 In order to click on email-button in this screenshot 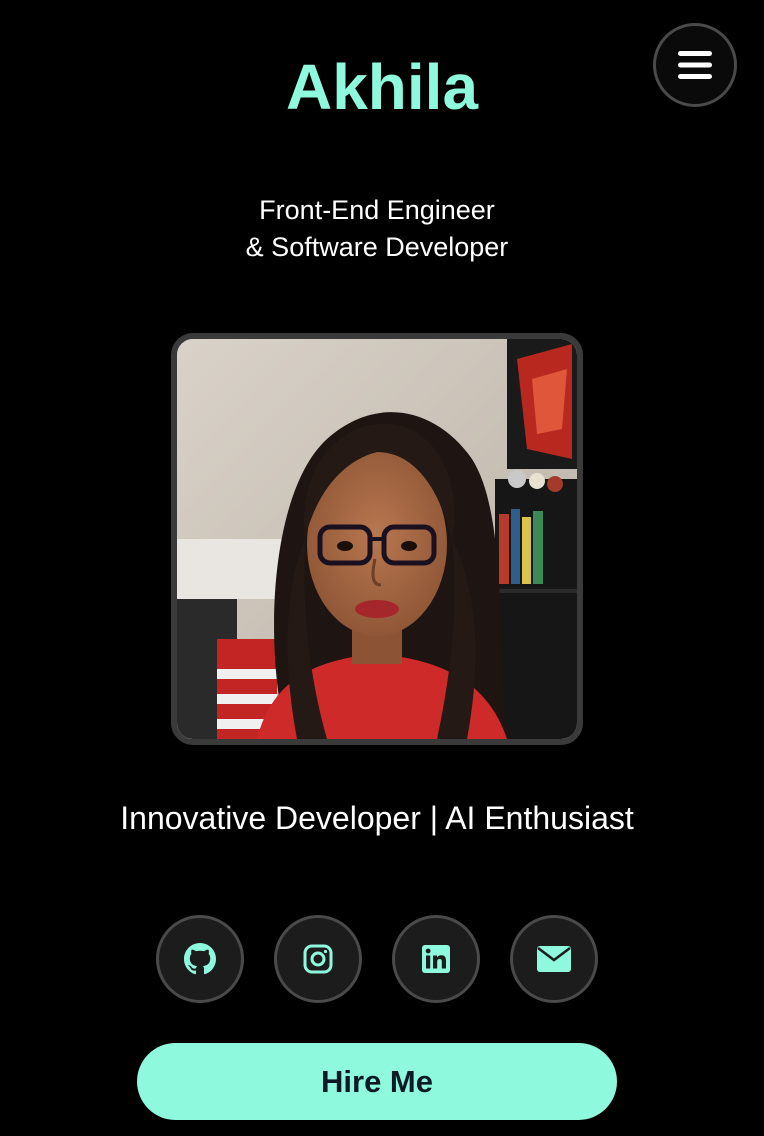, I will do `click(554, 959)`.